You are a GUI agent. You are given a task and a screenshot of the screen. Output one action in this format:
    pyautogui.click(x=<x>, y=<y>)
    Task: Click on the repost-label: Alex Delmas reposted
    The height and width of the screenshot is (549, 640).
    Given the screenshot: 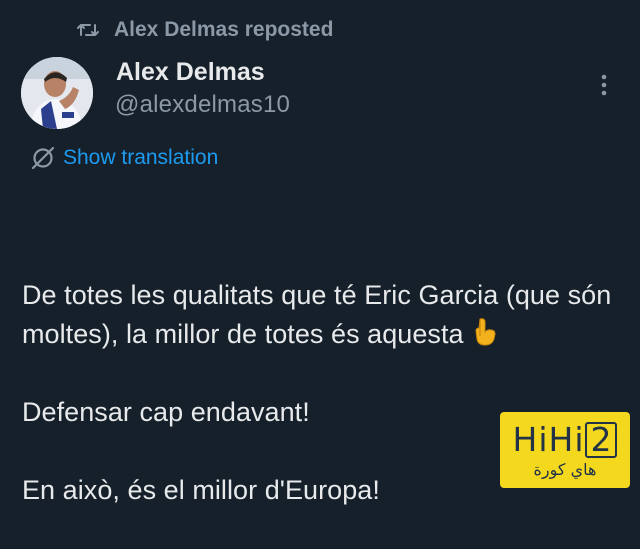 What is the action you would take?
    pyautogui.click(x=224, y=29)
    